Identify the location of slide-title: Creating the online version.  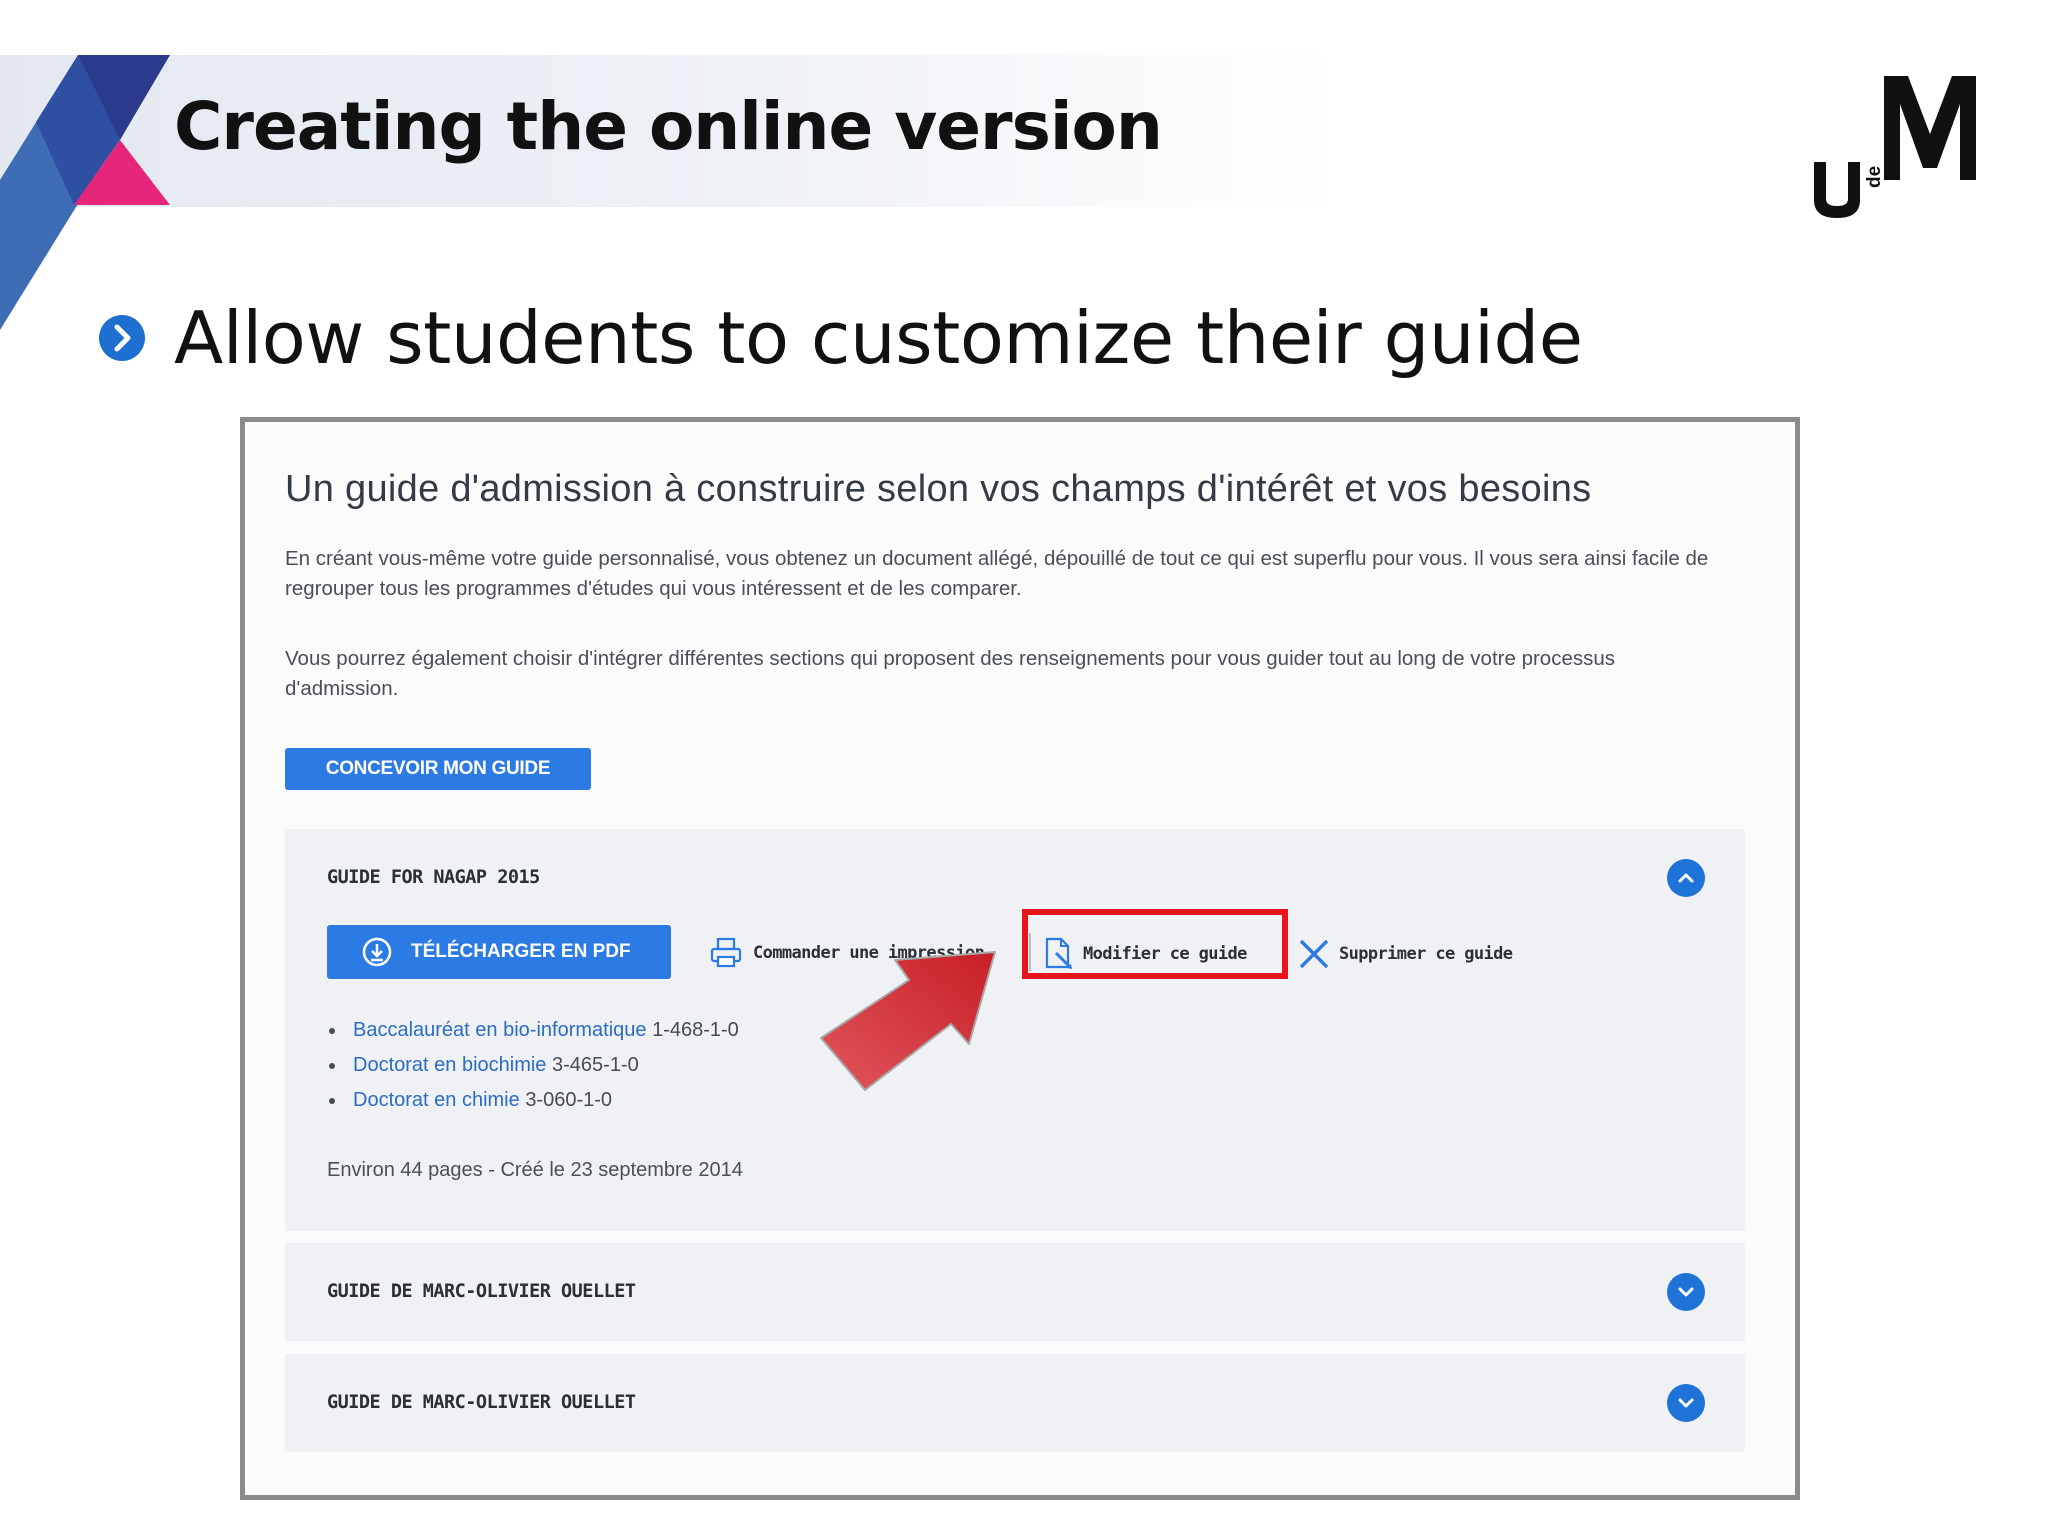
(668, 126).